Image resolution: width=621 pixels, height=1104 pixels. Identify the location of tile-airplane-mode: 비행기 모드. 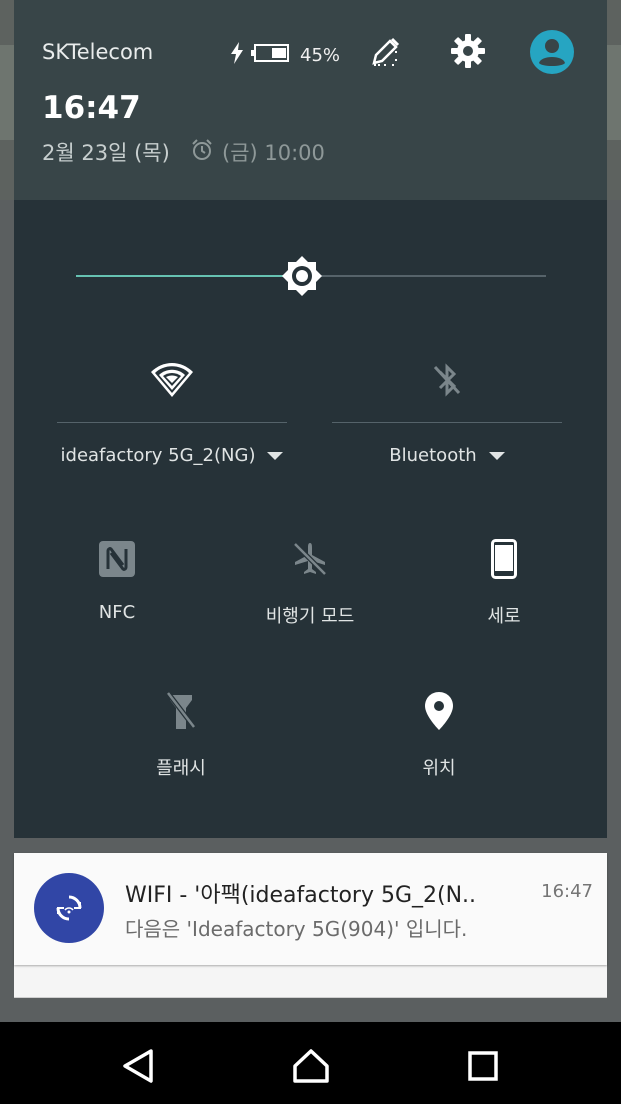
(310, 581).